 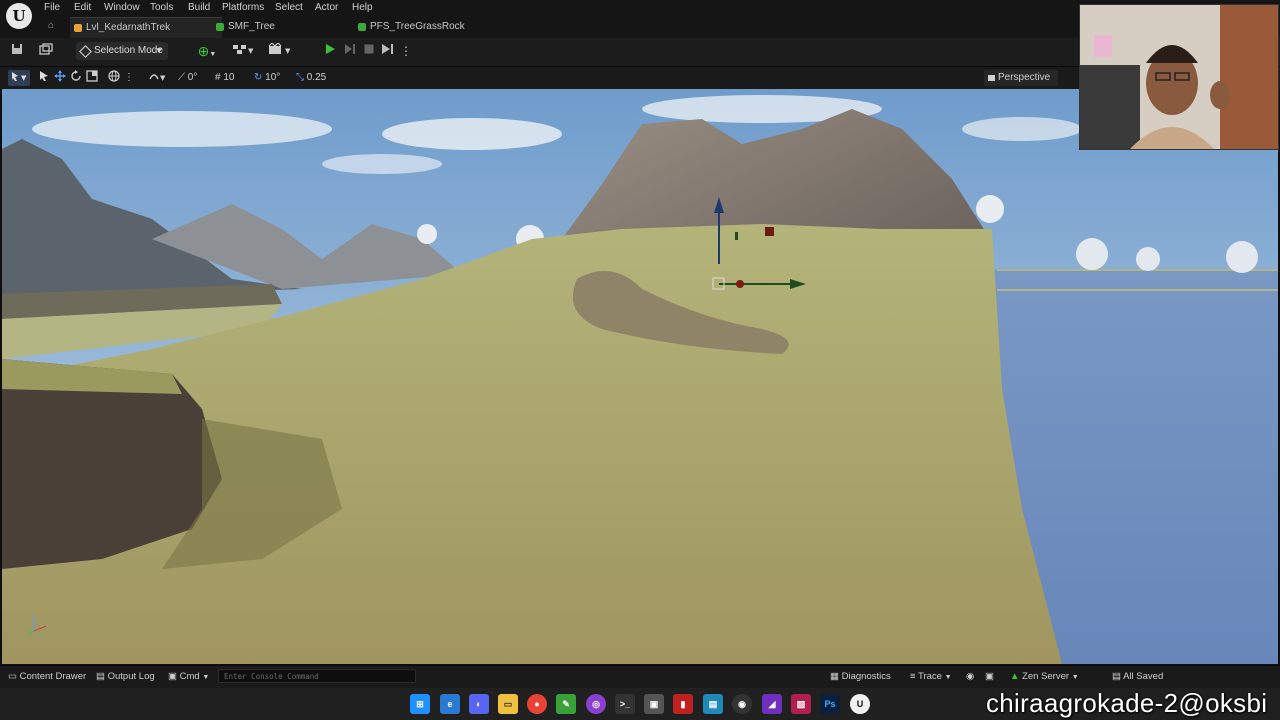 I want to click on output-log-button: ▤ Output Log, so click(x=125, y=677).